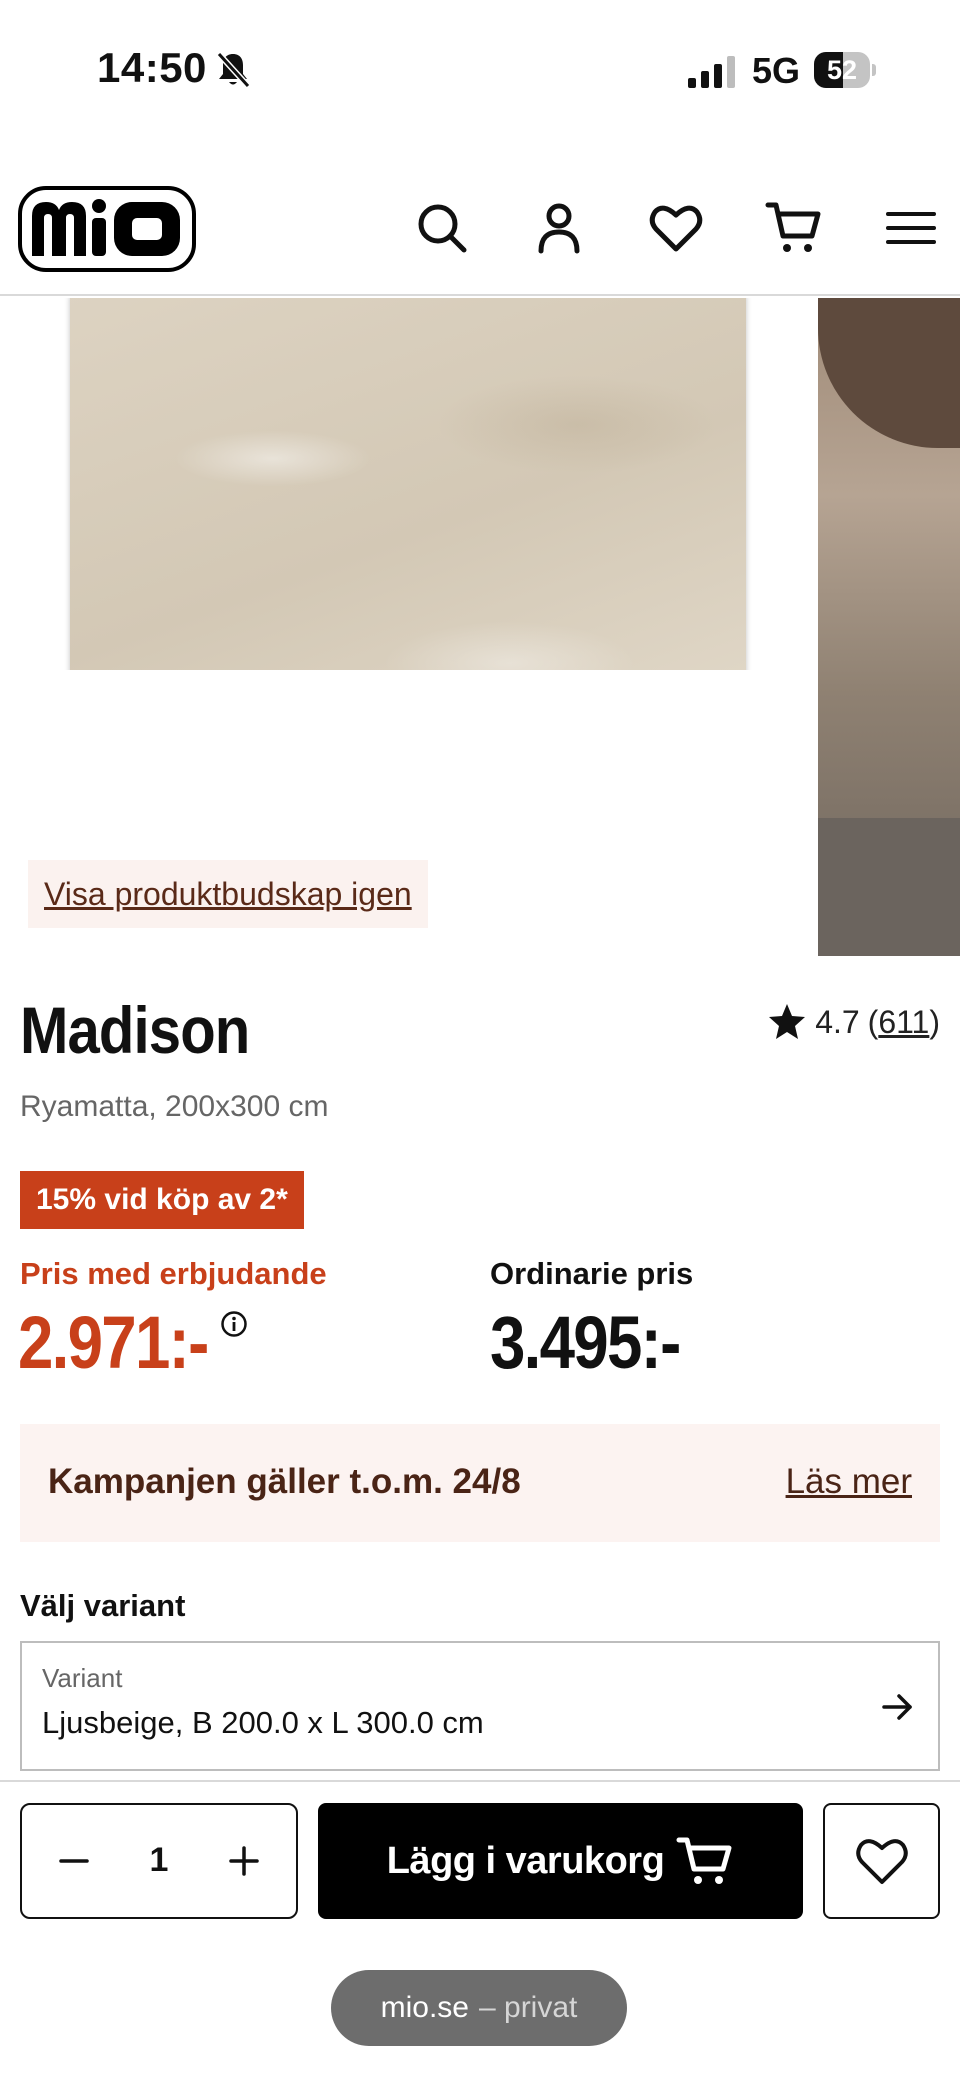 Image resolution: width=960 pixels, height=2081 pixels. Describe the element at coordinates (889, 627) in the screenshot. I see `product-image-next` at that location.